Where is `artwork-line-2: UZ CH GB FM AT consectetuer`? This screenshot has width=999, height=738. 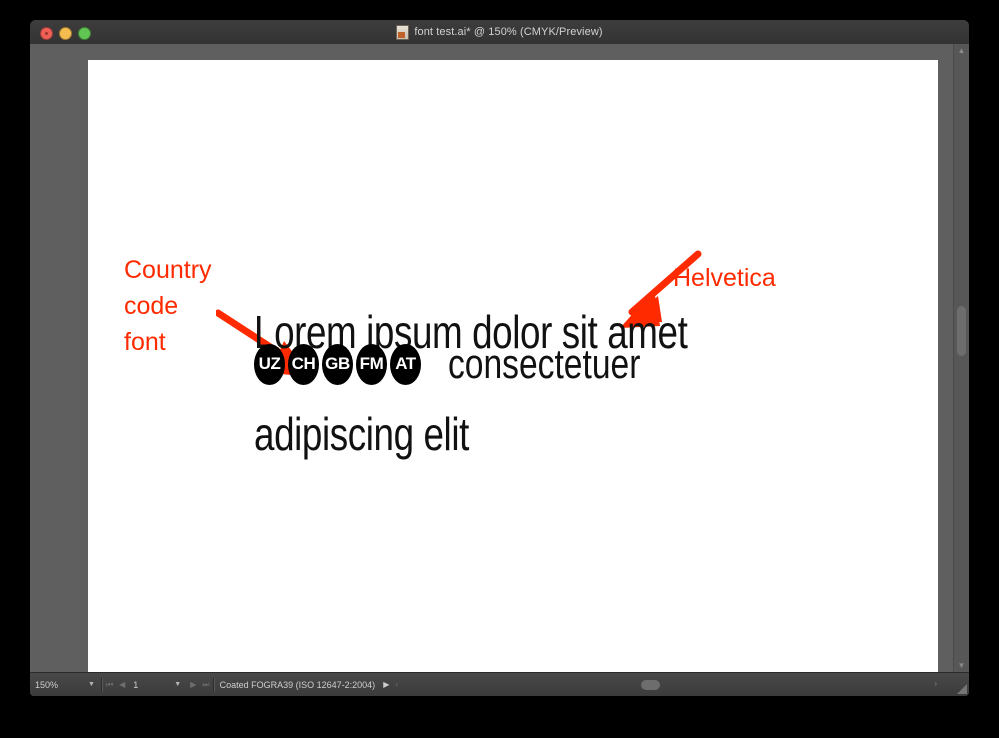 artwork-line-2: UZ CH GB FM AT consectetuer is located at coordinates (471, 364).